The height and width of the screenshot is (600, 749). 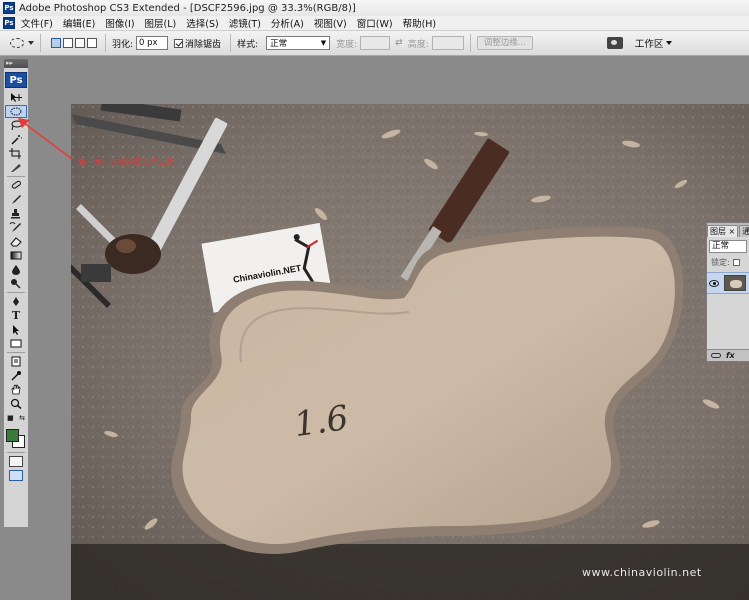 I want to click on notes-tool, so click(x=16, y=361).